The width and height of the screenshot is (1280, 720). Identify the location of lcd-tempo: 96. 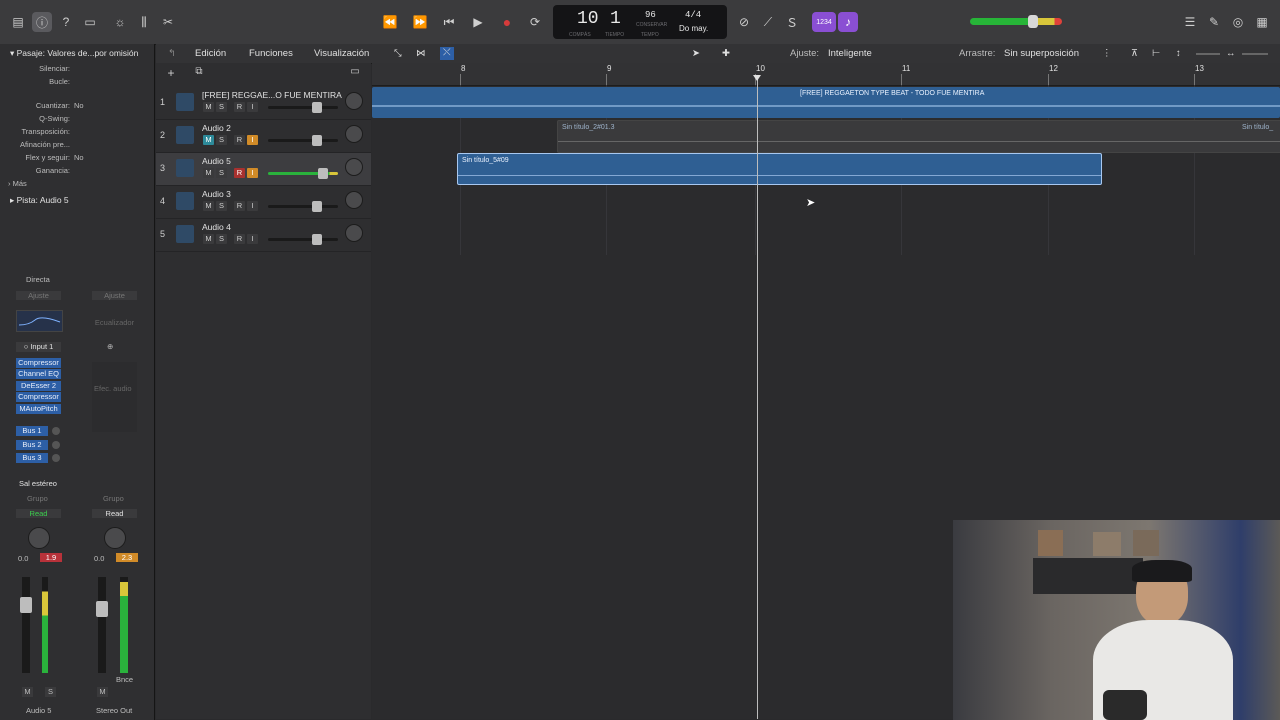
(650, 15).